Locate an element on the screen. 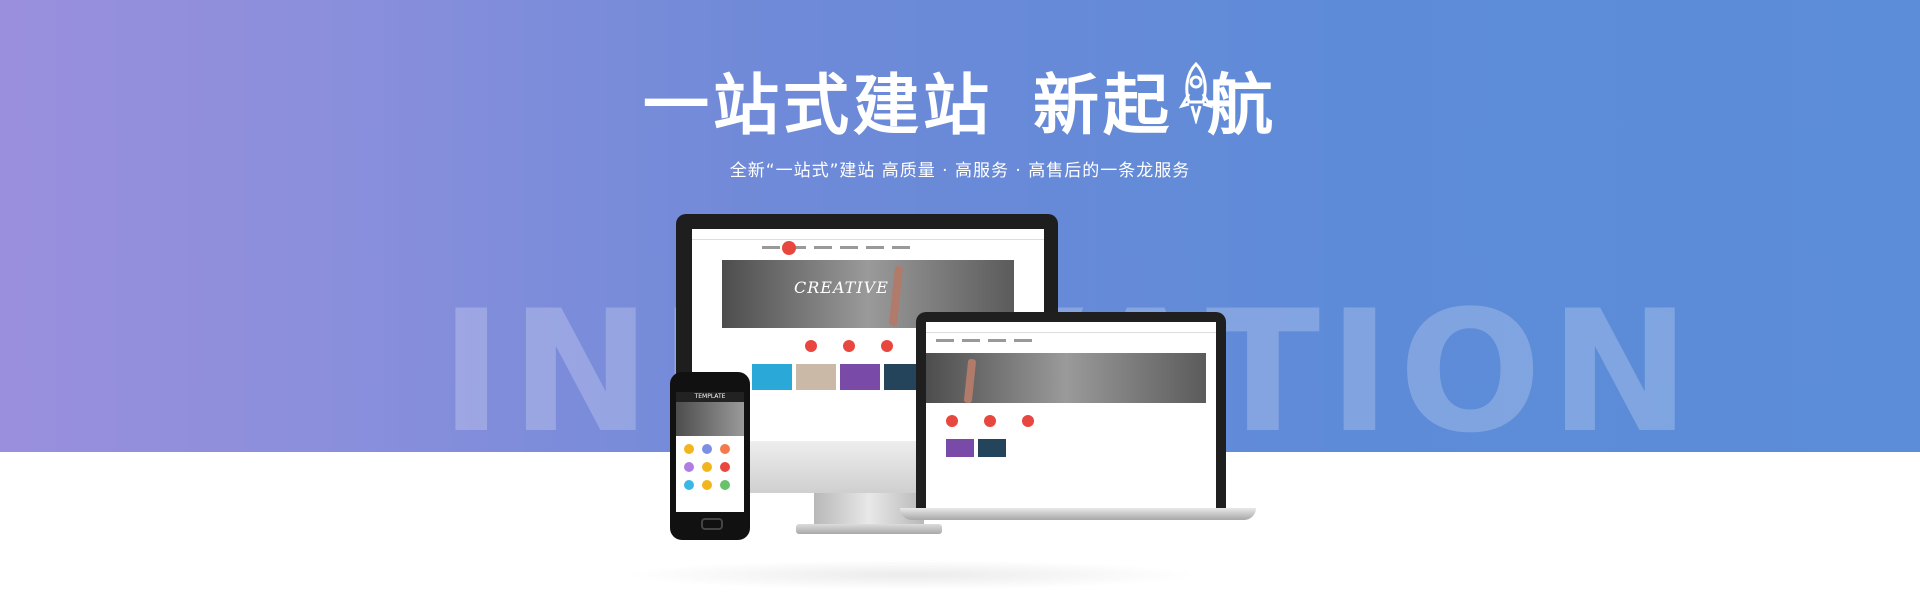 This screenshot has width=1920, height=600. laptop-pen-image is located at coordinates (970, 381).